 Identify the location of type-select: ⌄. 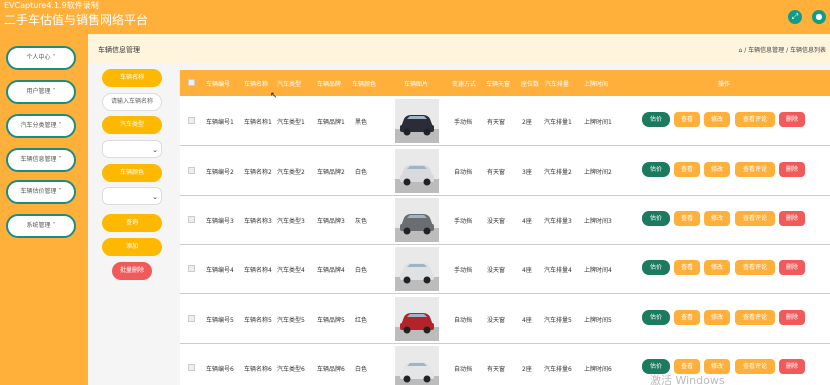
(132, 149).